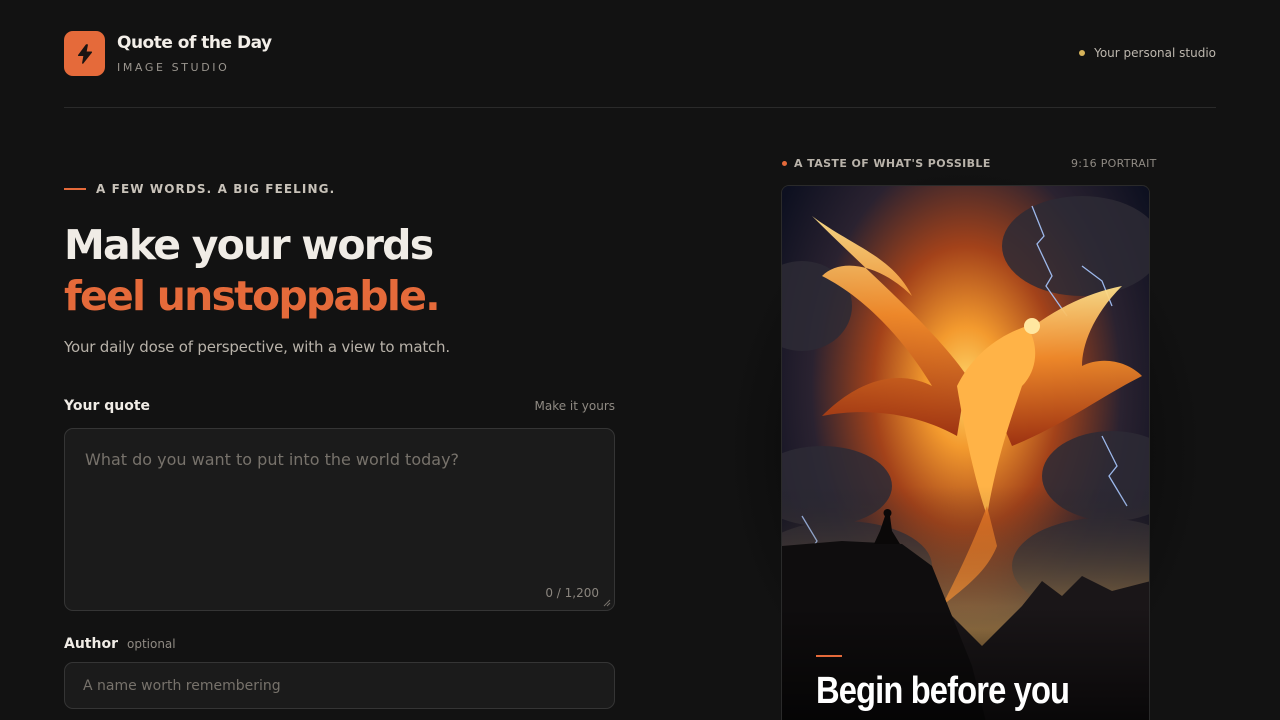 This screenshot has height=720, width=1280. Describe the element at coordinates (572, 593) in the screenshot. I see `character-counter: 0 / 1,200` at that location.